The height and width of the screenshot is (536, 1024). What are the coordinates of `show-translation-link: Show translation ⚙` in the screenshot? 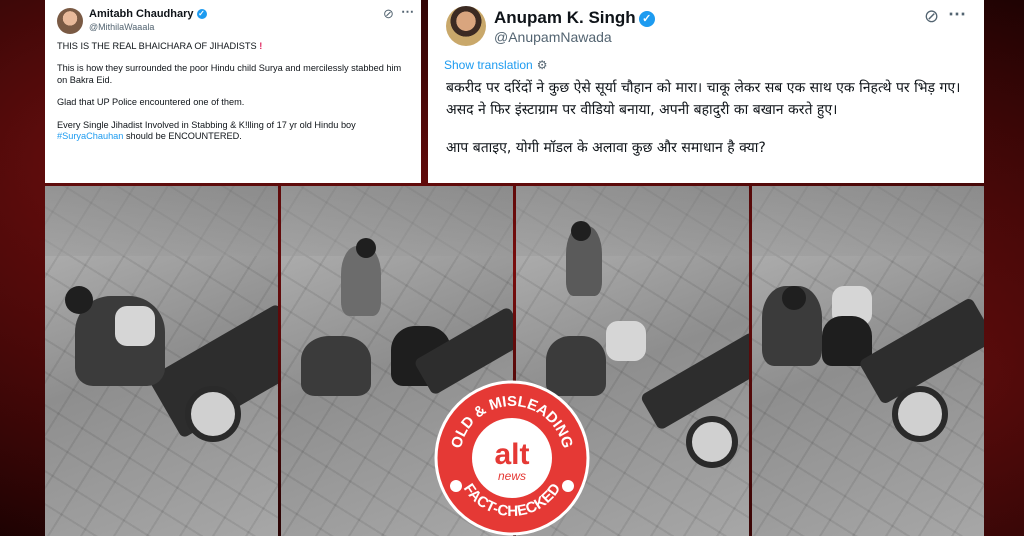 It's located at (495, 65).